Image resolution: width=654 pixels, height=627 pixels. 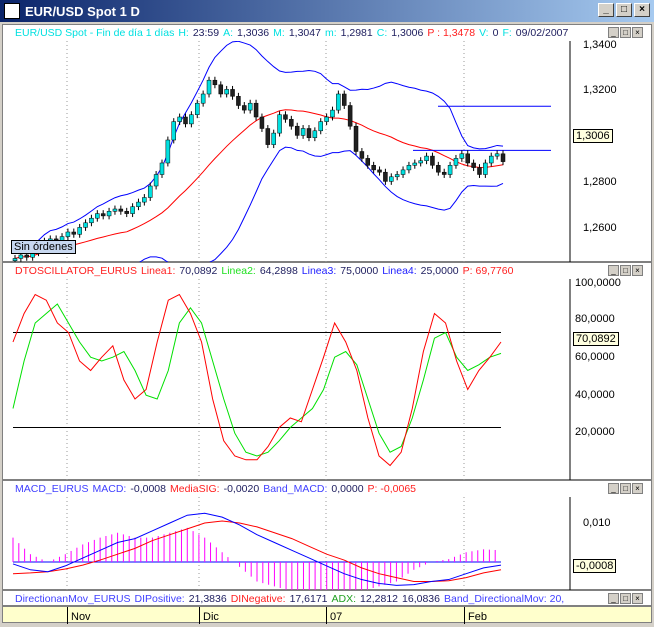 What do you see at coordinates (593, 136) in the screenshot?
I see `current-price-label: 1,3006` at bounding box center [593, 136].